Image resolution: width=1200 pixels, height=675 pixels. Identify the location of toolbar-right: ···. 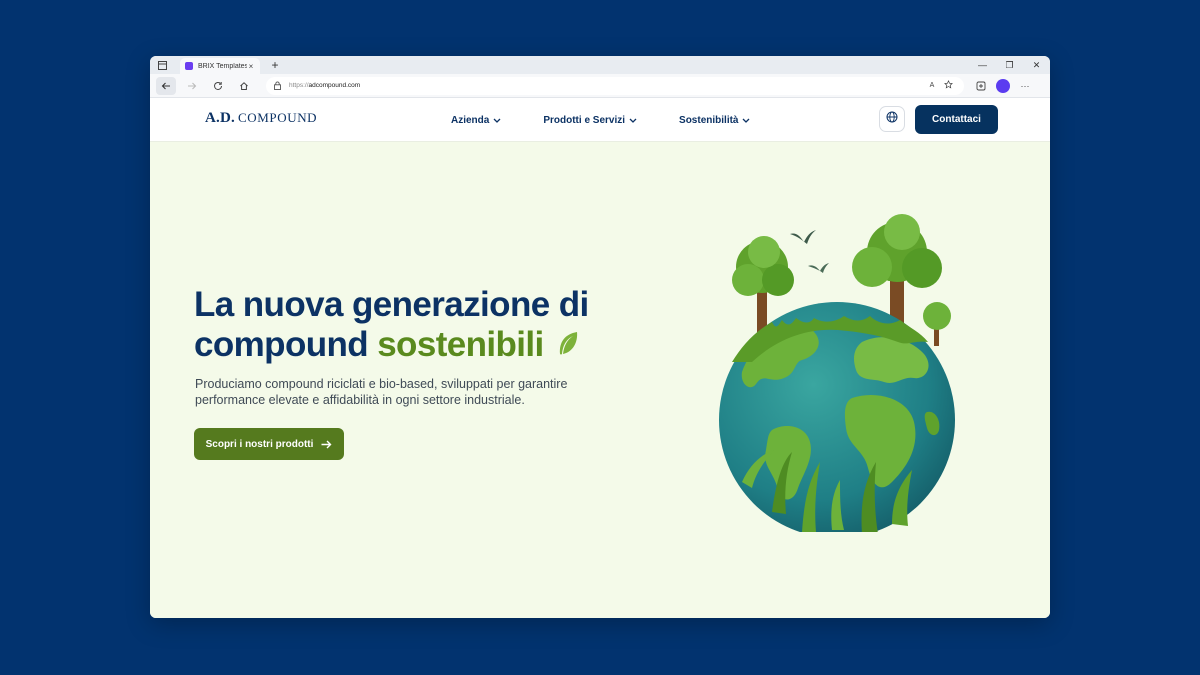
(1003, 86).